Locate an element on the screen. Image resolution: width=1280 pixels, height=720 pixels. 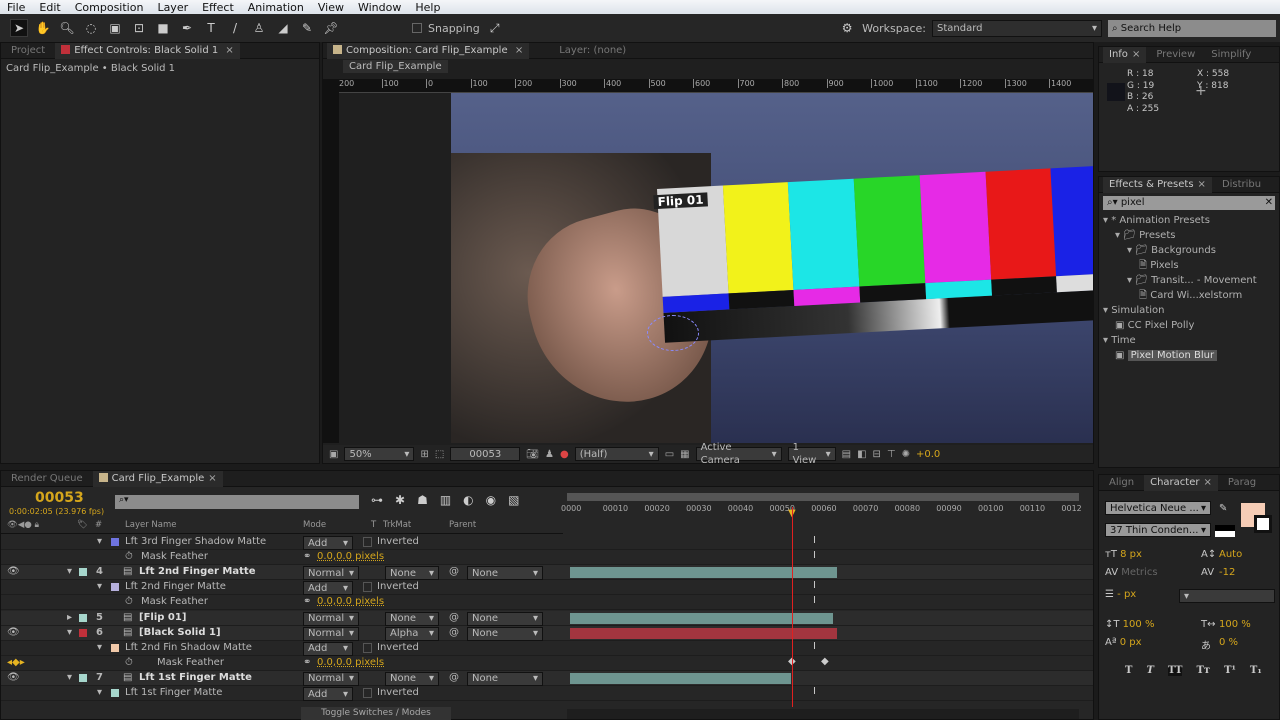
clear-search-icon: ✕ is located at coordinates (1269, 203).